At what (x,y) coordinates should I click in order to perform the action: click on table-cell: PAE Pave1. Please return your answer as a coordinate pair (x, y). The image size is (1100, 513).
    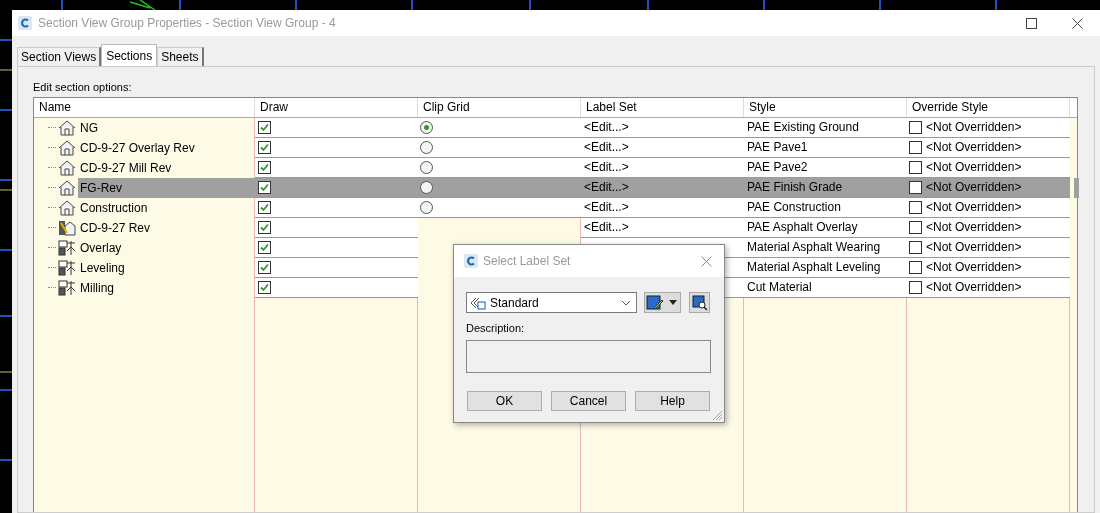
    Looking at the image, I should click on (825, 147).